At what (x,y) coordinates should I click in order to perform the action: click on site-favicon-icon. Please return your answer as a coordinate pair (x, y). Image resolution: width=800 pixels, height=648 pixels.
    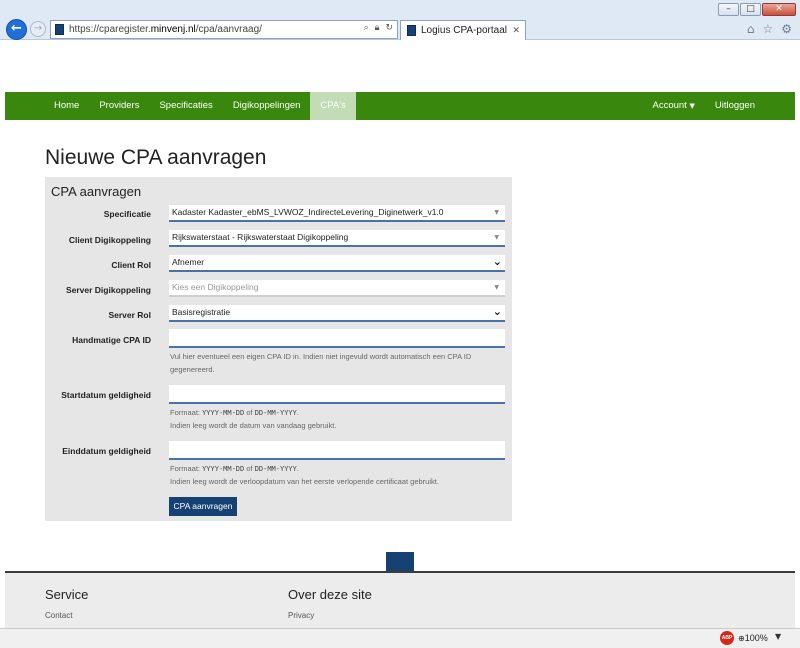
    Looking at the image, I should click on (59, 29).